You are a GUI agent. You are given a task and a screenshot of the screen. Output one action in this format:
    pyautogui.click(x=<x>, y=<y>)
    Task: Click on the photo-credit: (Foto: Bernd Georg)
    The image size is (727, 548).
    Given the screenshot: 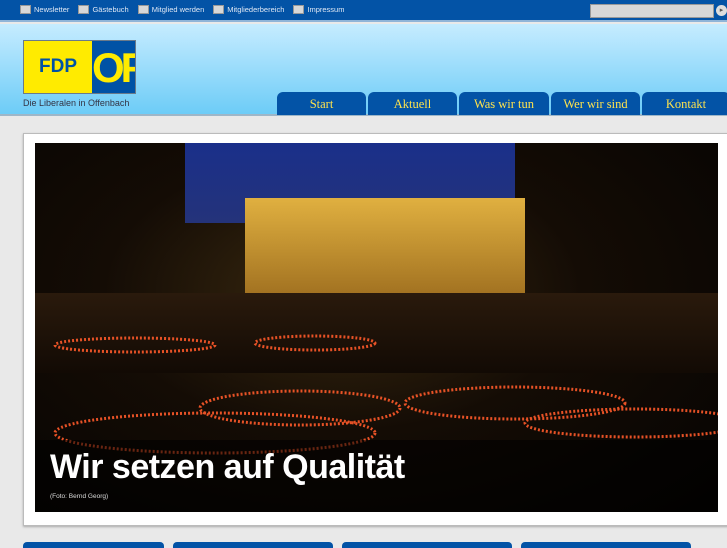 What is the action you would take?
    pyautogui.click(x=79, y=496)
    